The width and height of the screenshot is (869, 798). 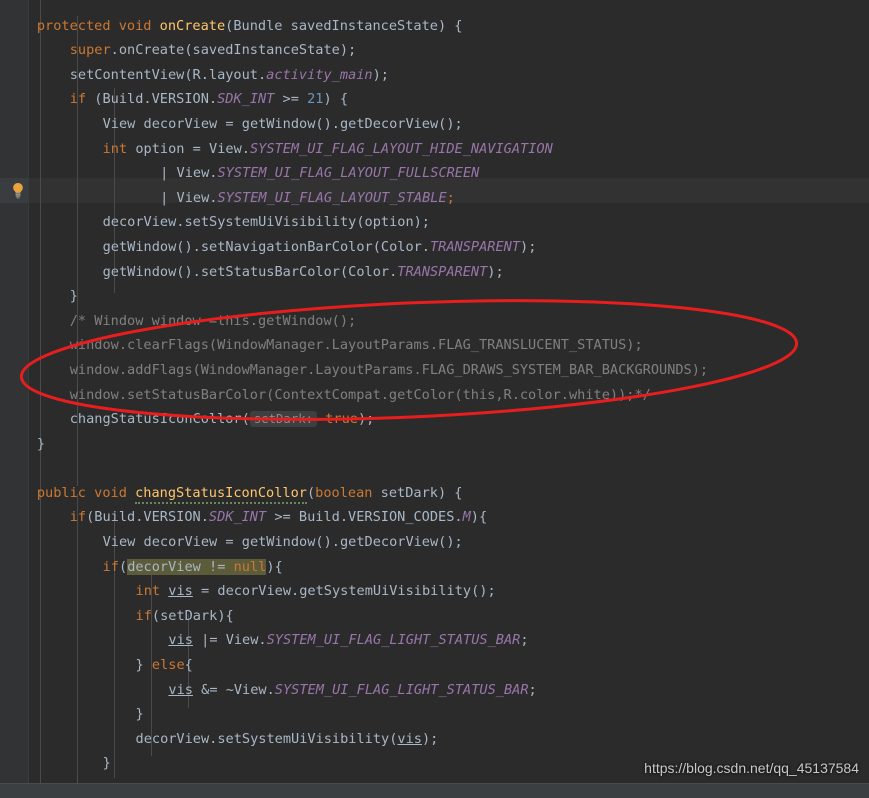 What do you see at coordinates (233, 689) in the screenshot?
I see `code-token: &= ~View.` at bounding box center [233, 689].